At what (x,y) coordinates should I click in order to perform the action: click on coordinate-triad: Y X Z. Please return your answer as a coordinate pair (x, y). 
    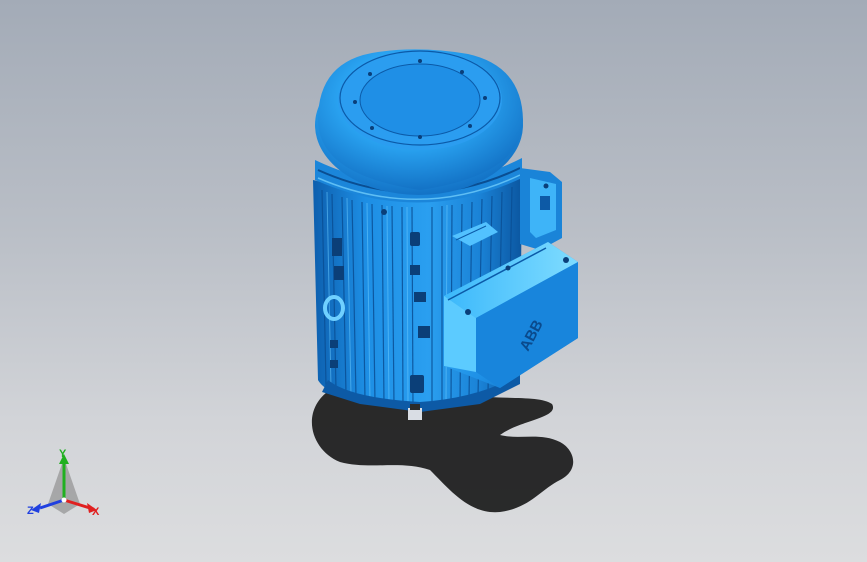
    Looking at the image, I should click on (63, 483).